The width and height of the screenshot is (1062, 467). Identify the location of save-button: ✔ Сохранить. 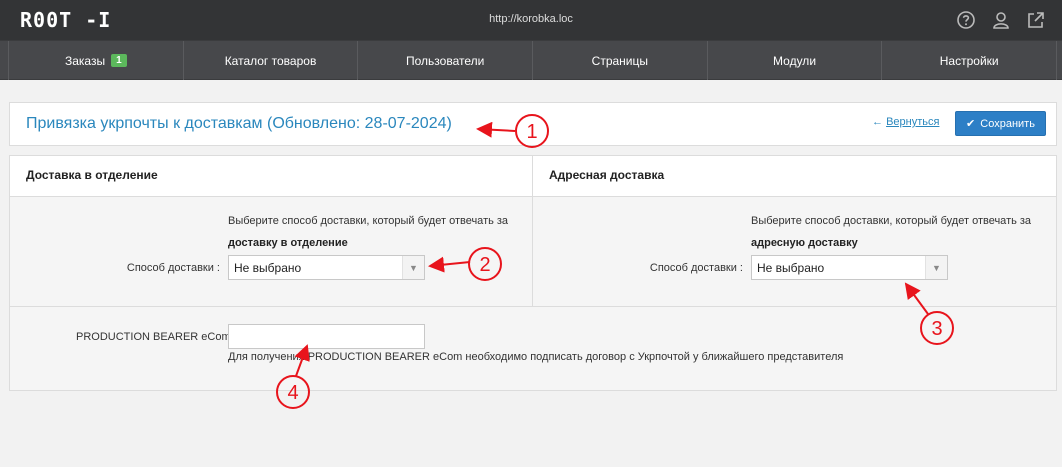
(1000, 123).